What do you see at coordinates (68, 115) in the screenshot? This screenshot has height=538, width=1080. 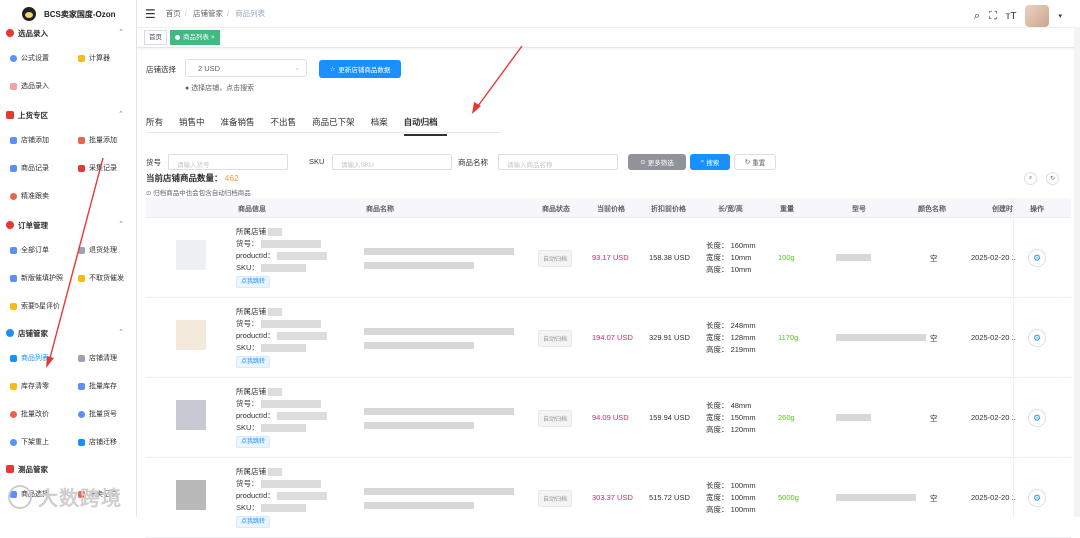 I see `section-upload: 上货专区 ⌃` at bounding box center [68, 115].